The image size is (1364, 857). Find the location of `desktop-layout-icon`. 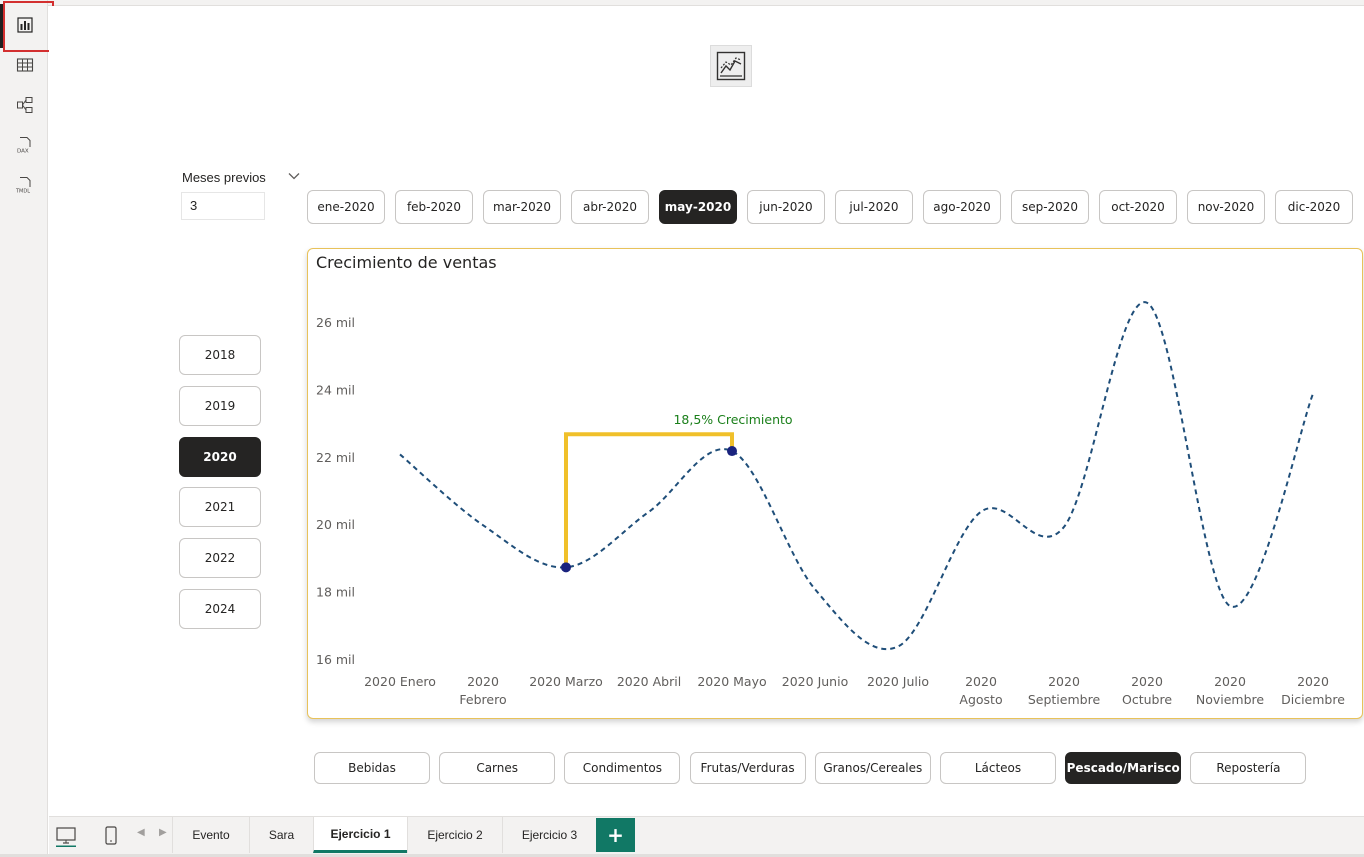

desktop-layout-icon is located at coordinates (66, 836).